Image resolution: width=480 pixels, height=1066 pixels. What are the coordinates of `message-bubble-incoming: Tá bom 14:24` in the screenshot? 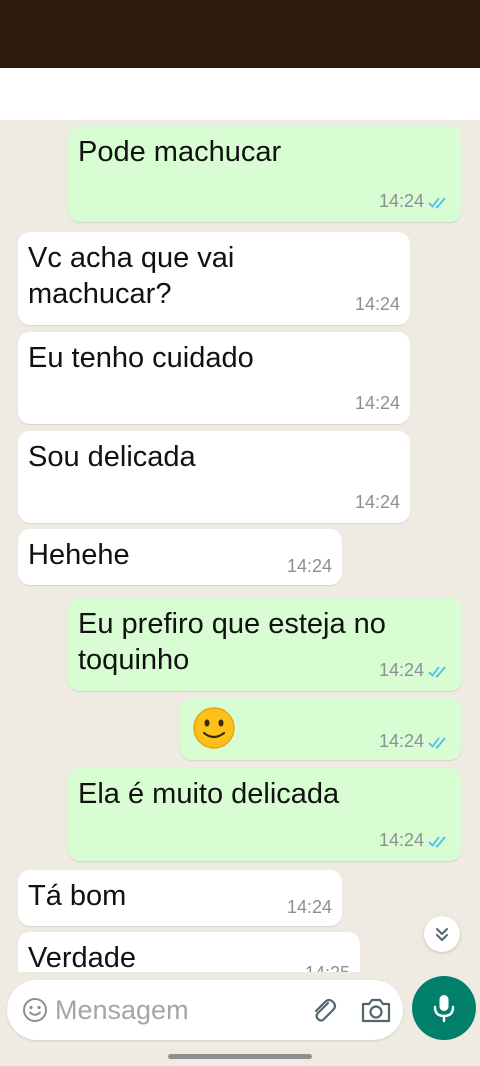 It's located at (180, 898).